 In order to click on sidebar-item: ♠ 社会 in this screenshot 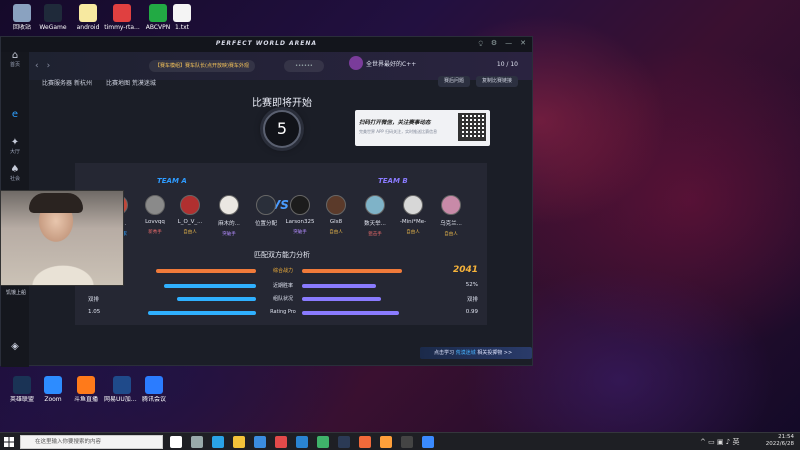, I will do `click(15, 173)`.